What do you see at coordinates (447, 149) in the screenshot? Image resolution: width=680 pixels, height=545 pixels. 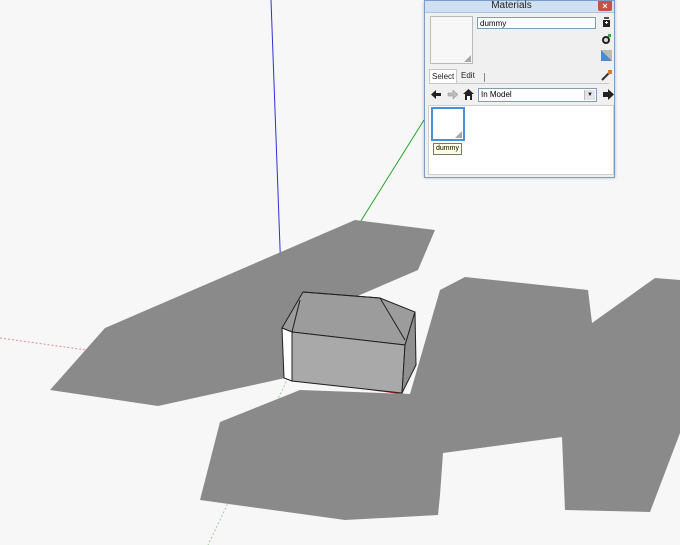 I see `swatch-tooltip: dummy` at bounding box center [447, 149].